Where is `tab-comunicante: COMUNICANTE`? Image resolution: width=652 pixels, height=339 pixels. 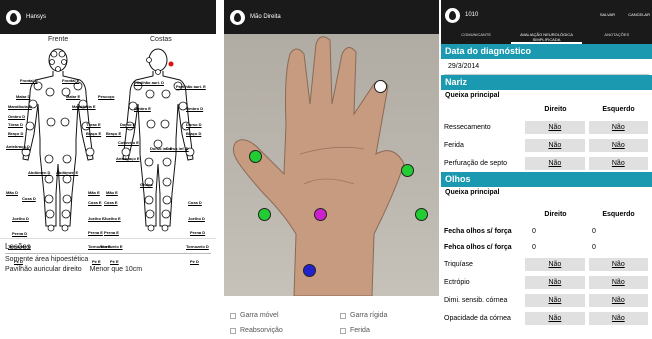 tab-comunicante: COMUNICANTE is located at coordinates (476, 37).